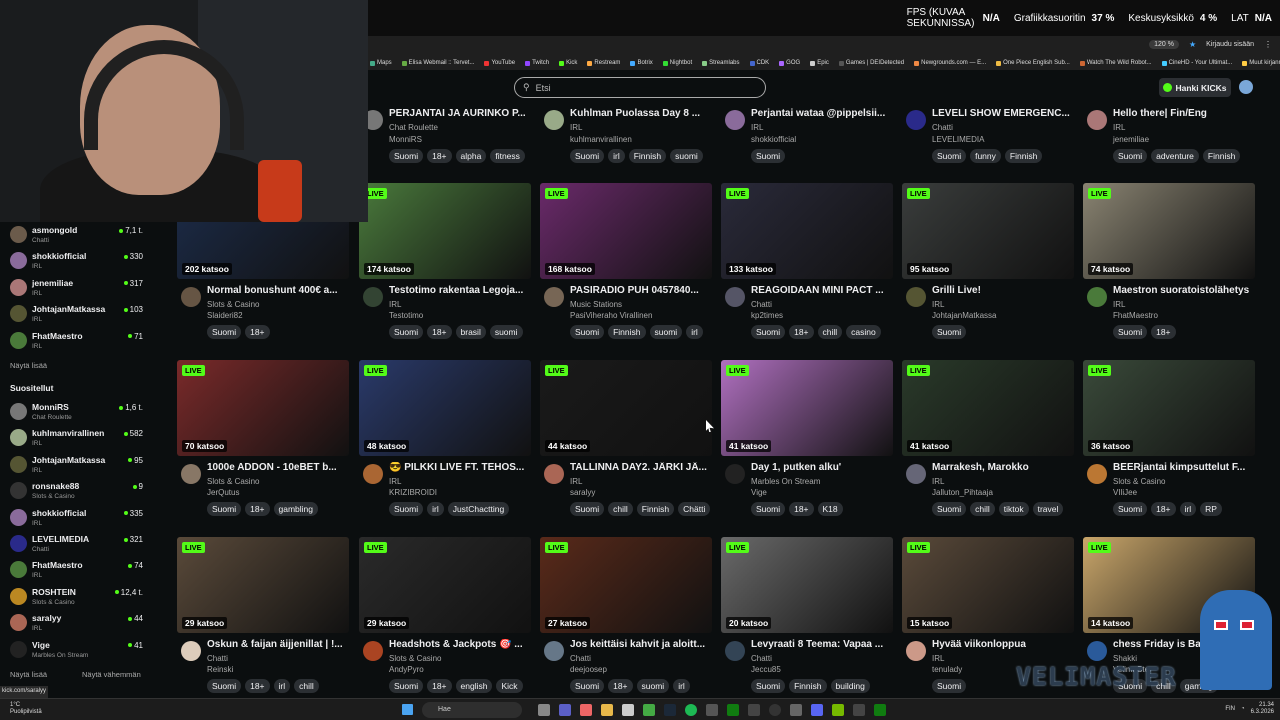  Describe the element at coordinates (691, 710) in the screenshot. I see `spotify-icon` at that location.